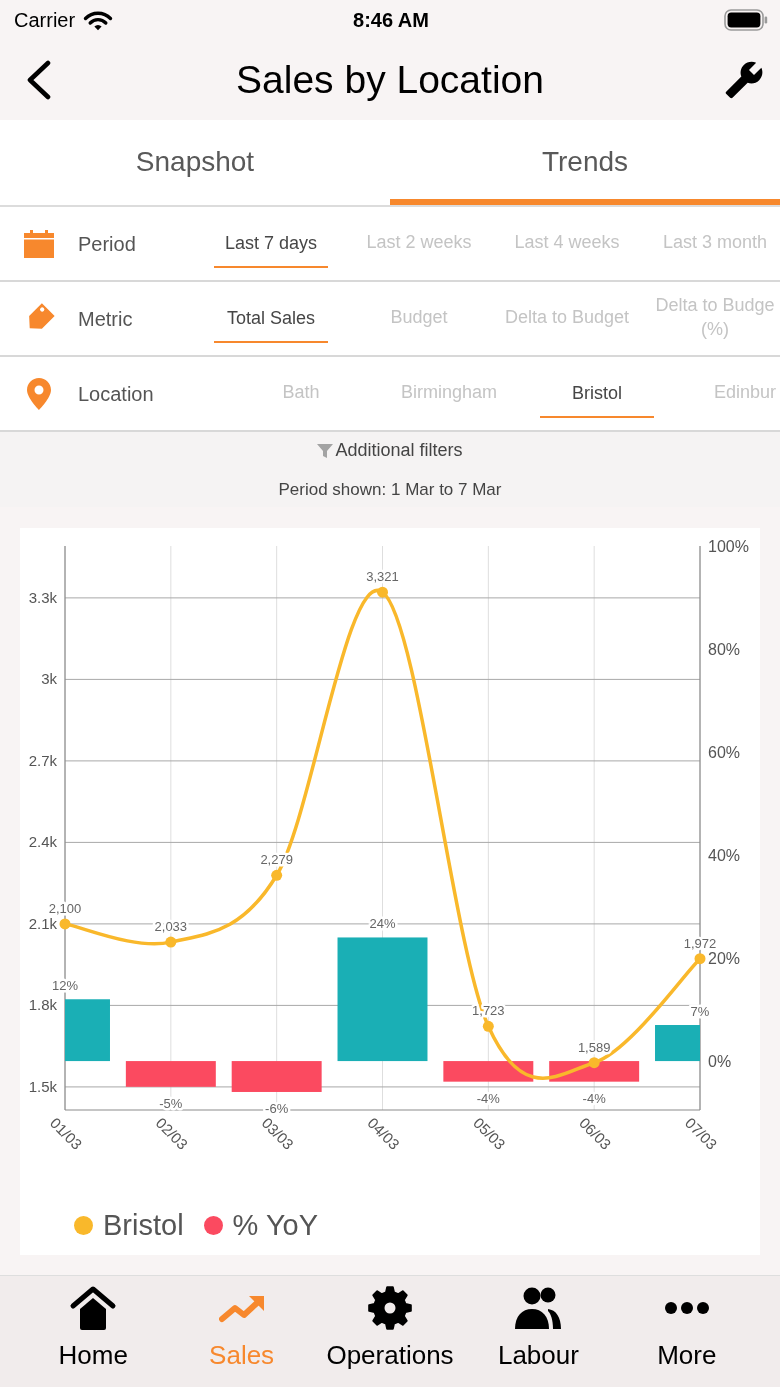 This screenshot has width=780, height=1387. Describe the element at coordinates (597, 393) in the screenshot. I see `filter-option: Bristol` at that location.